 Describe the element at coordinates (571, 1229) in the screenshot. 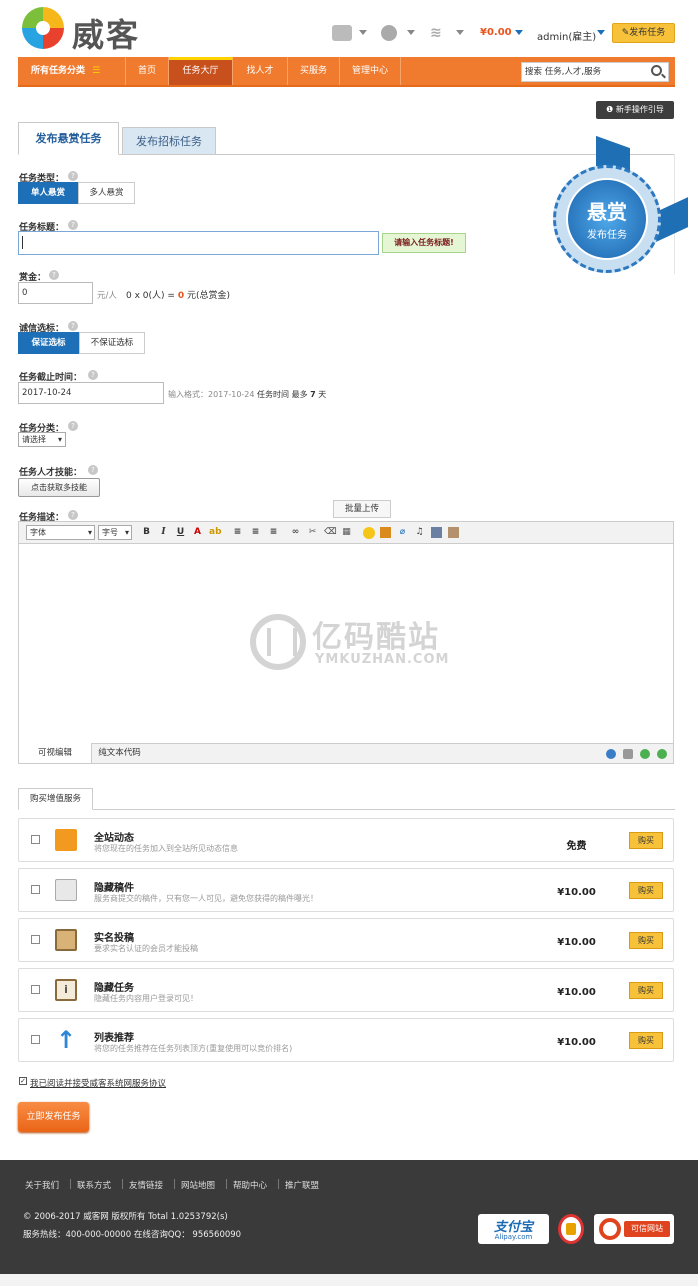

I see `police-seal-icon` at that location.